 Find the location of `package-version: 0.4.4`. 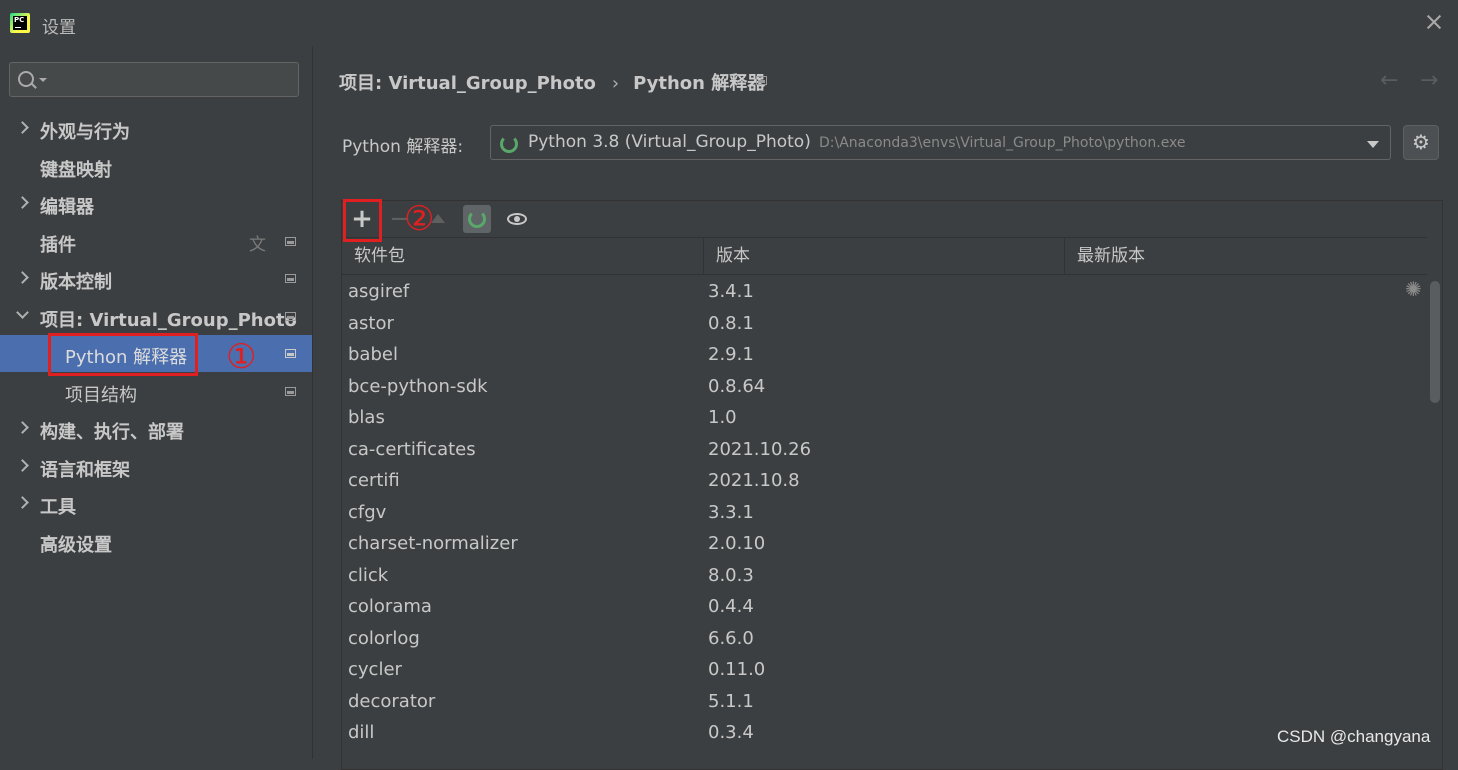

package-version: 0.4.4 is located at coordinates (731, 606).